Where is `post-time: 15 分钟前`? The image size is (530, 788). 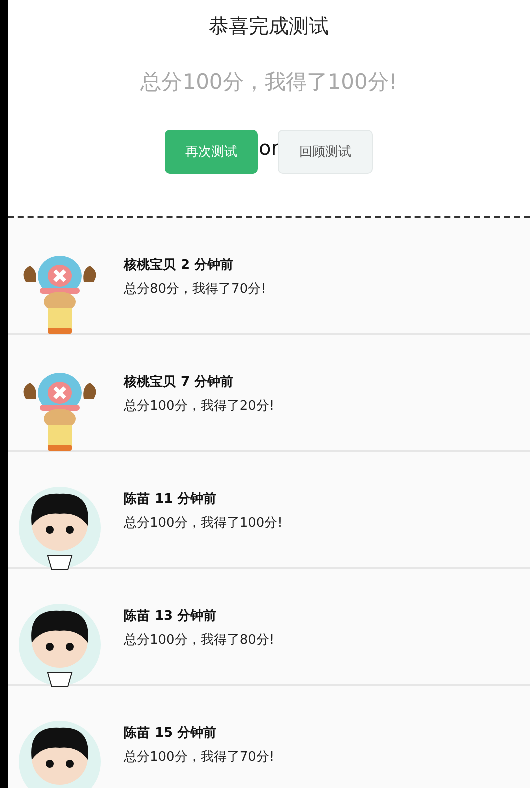
post-time: 15 分钟前 is located at coordinates (186, 733).